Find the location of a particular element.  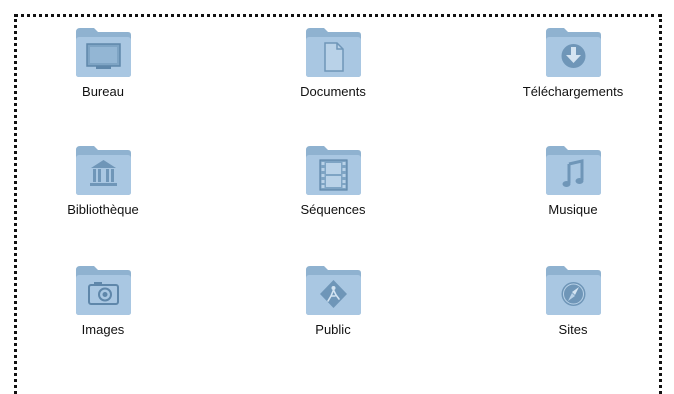

folder-telechargements: Téléchargements is located at coordinates (573, 61).